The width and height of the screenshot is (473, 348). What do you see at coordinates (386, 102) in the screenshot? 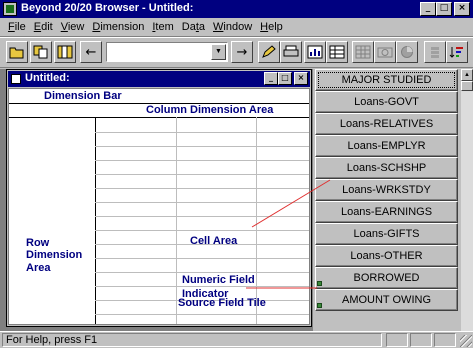
I see `tile-loans-govt: Loans-GOVT` at bounding box center [386, 102].